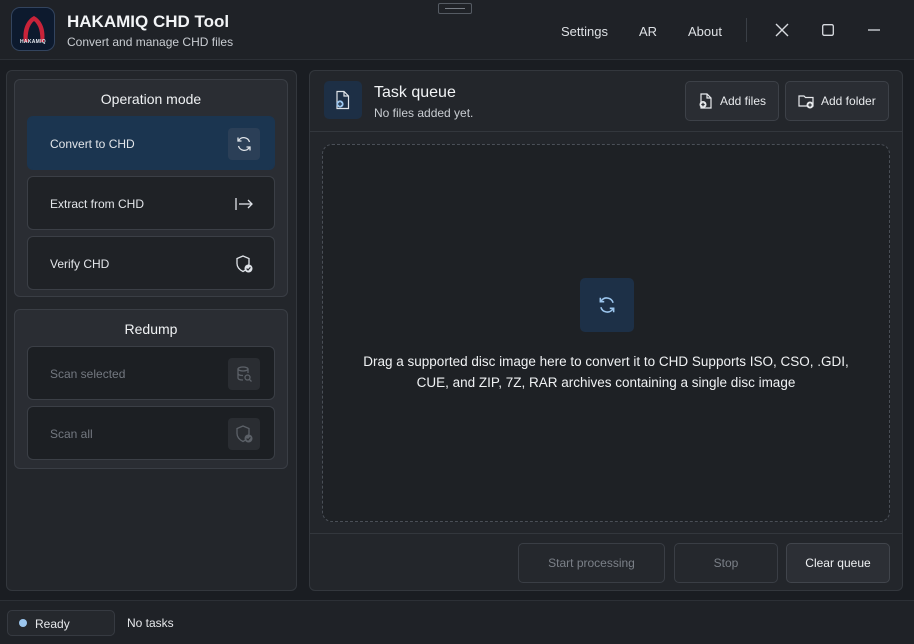 This screenshot has height=644, width=914. What do you see at coordinates (151, 99) in the screenshot?
I see `operation-mode-title: Operation mode` at bounding box center [151, 99].